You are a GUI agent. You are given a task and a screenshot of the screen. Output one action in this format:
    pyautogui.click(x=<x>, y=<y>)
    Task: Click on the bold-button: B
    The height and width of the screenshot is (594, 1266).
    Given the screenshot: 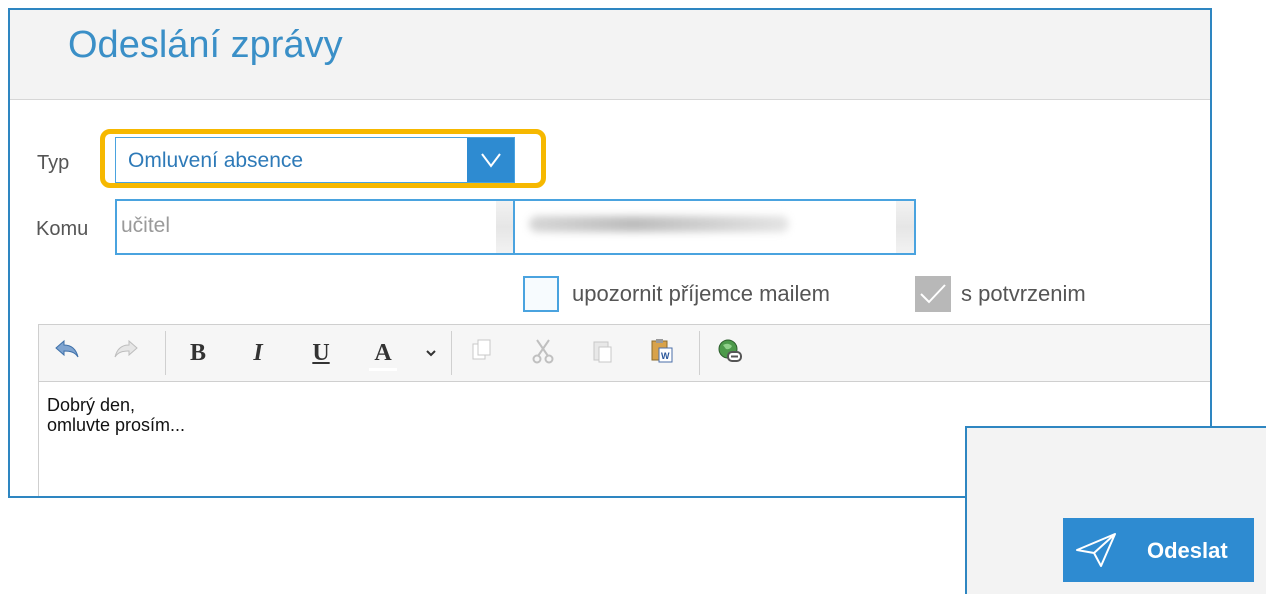 What is the action you would take?
    pyautogui.click(x=198, y=353)
    